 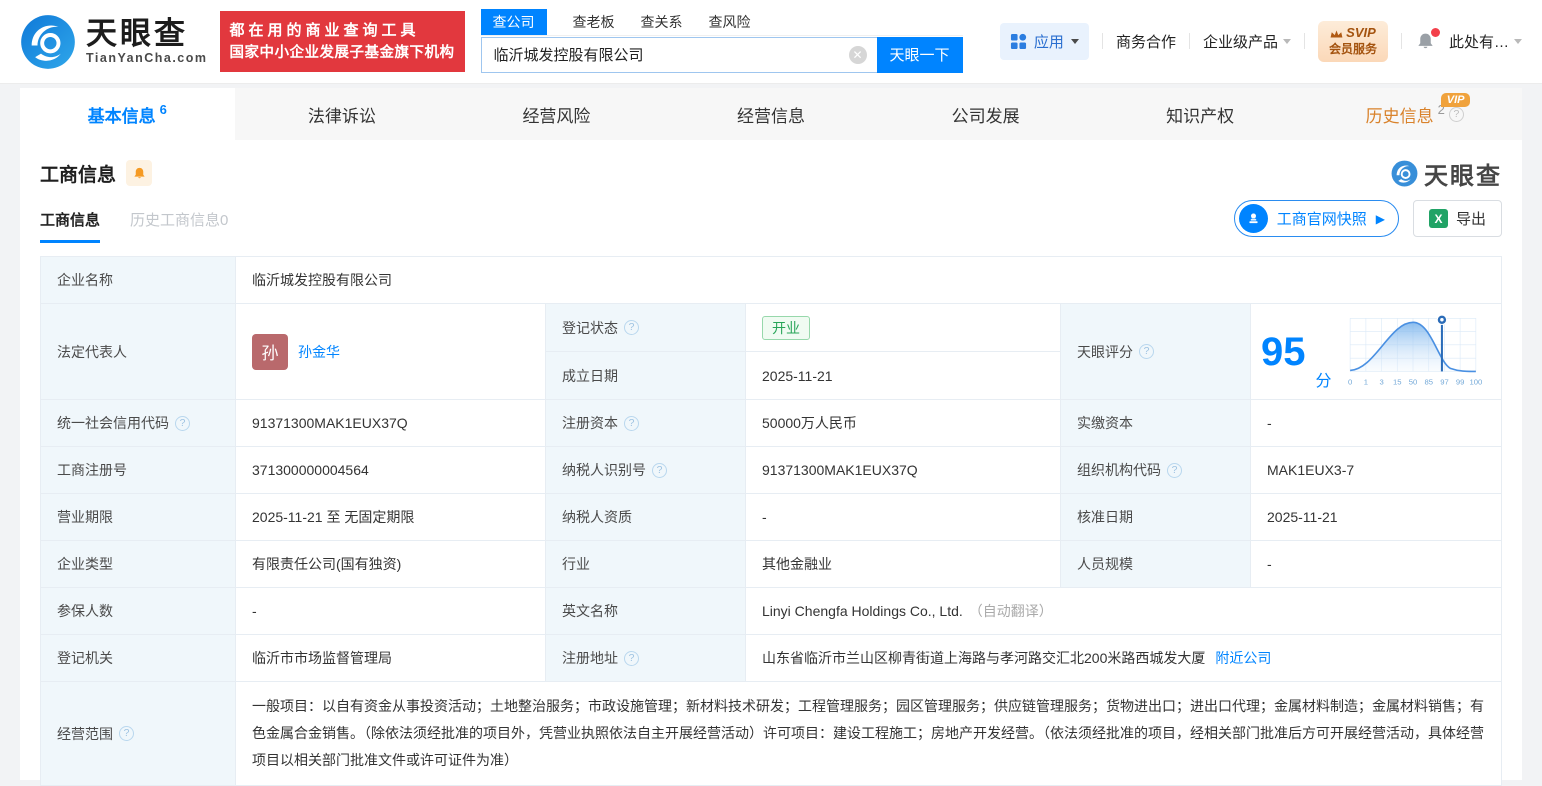 What do you see at coordinates (138, 423) in the screenshot?
I see `field-label-credit-code: 统一社会信用代码 ?` at bounding box center [138, 423].